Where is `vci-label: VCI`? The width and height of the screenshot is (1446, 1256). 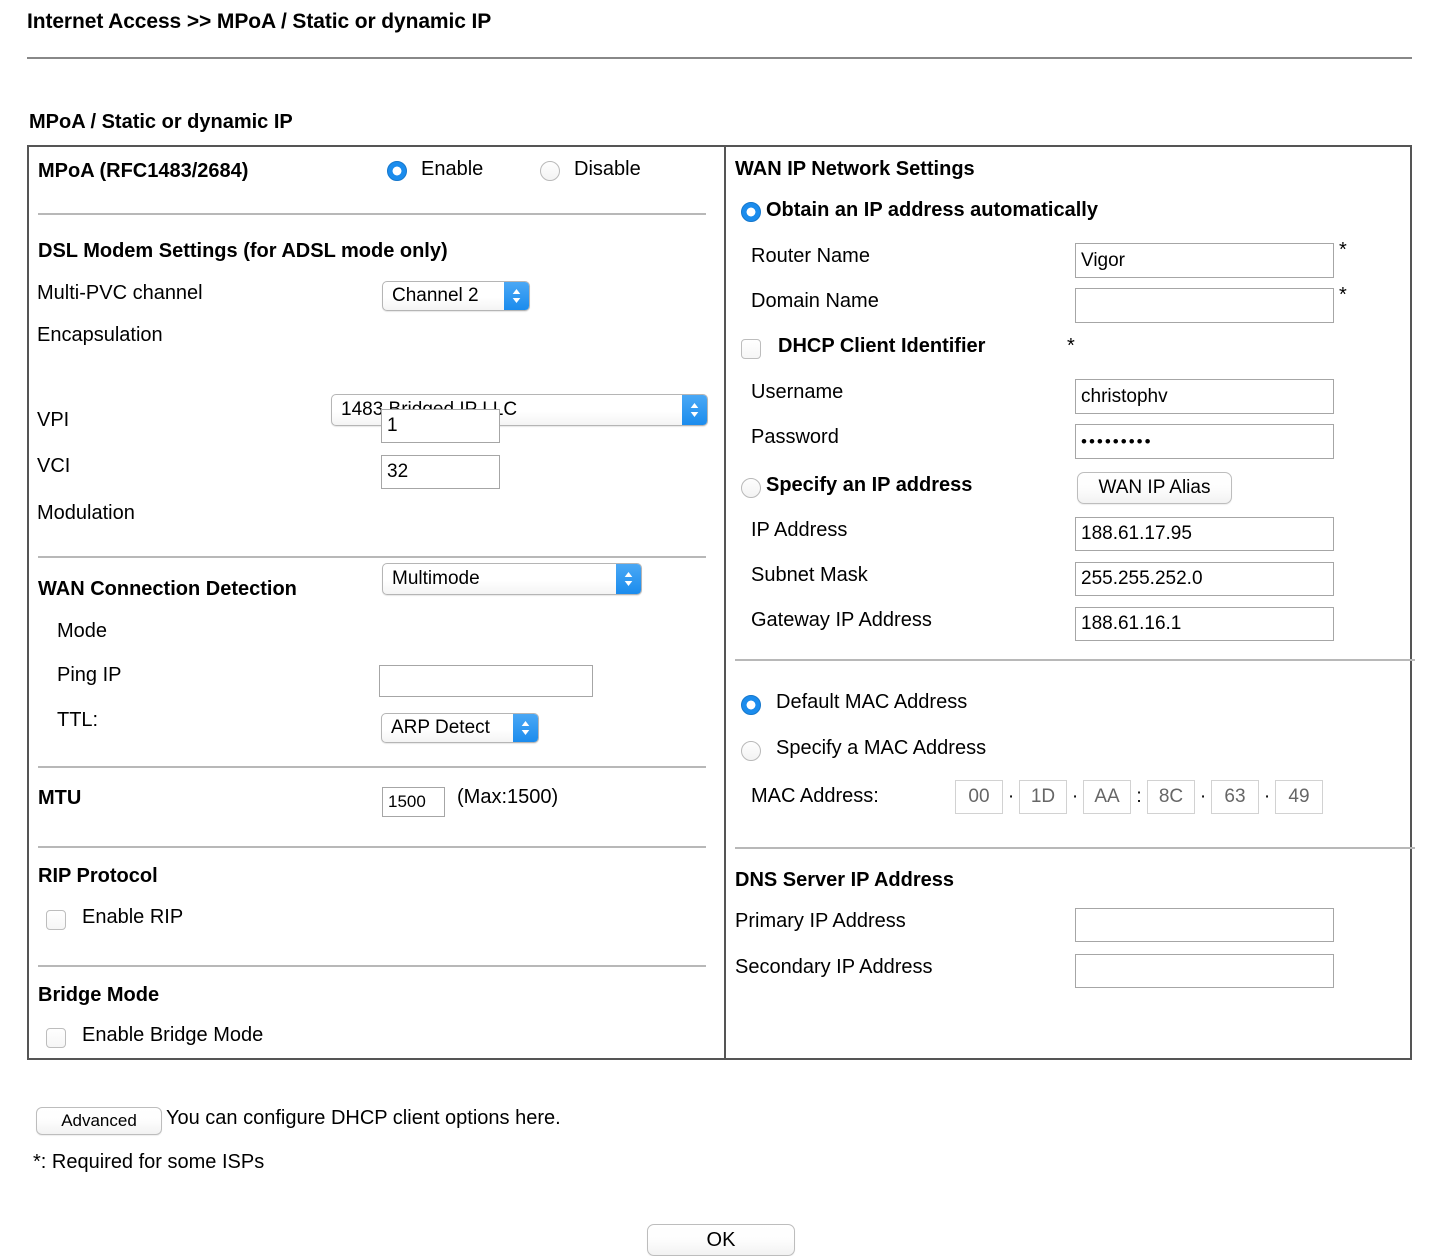 vci-label: VCI is located at coordinates (54, 466).